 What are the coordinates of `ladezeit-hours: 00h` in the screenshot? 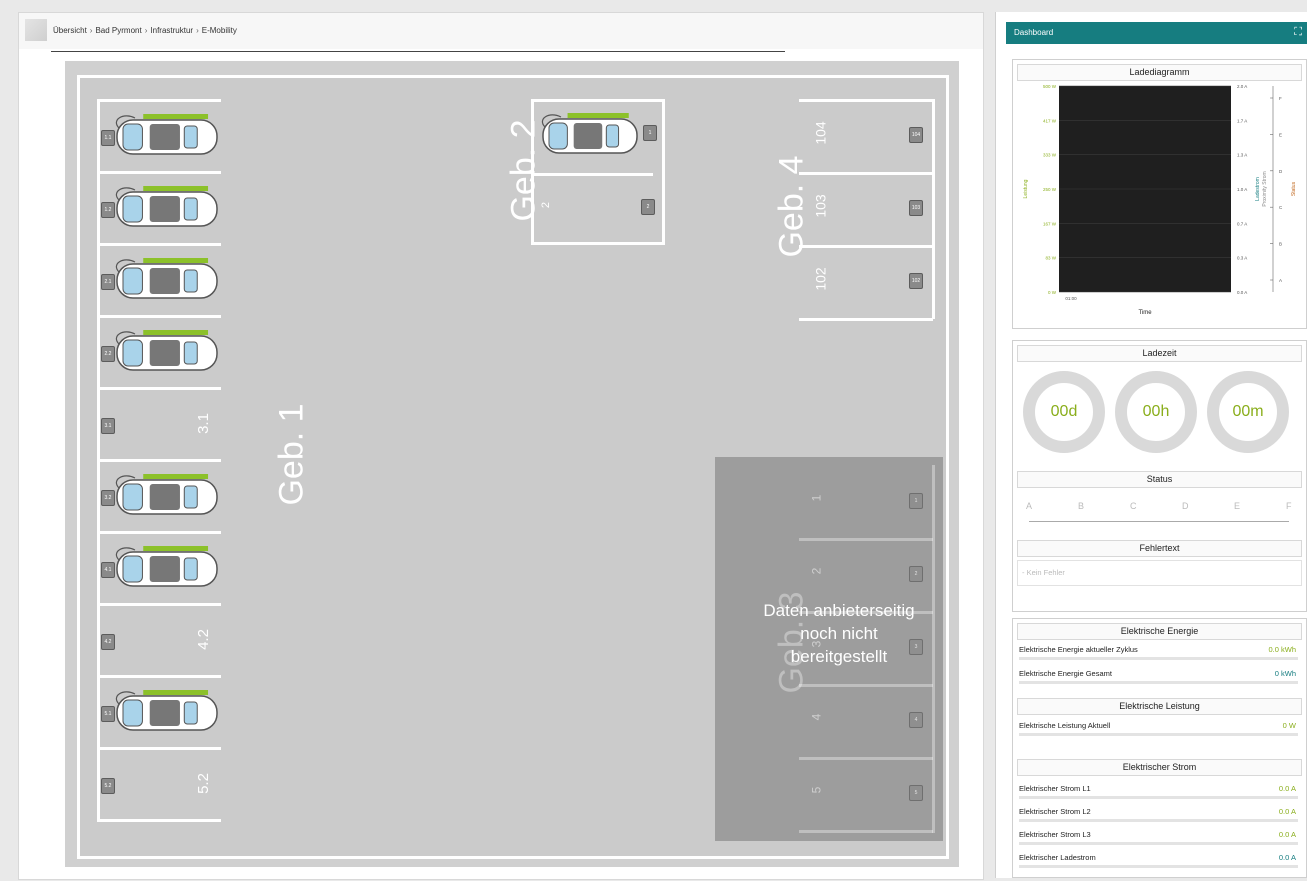 It's located at (1156, 412).